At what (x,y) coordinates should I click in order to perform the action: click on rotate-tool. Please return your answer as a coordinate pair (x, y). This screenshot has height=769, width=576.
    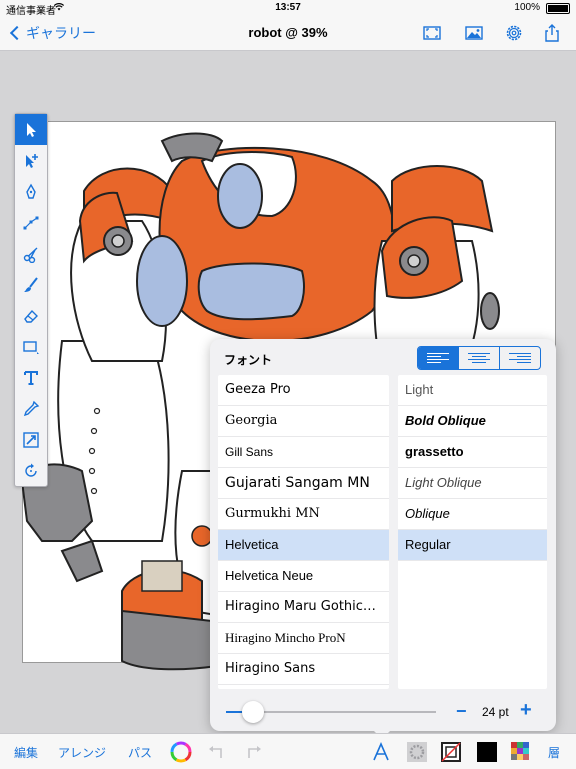
    Looking at the image, I should click on (31, 470).